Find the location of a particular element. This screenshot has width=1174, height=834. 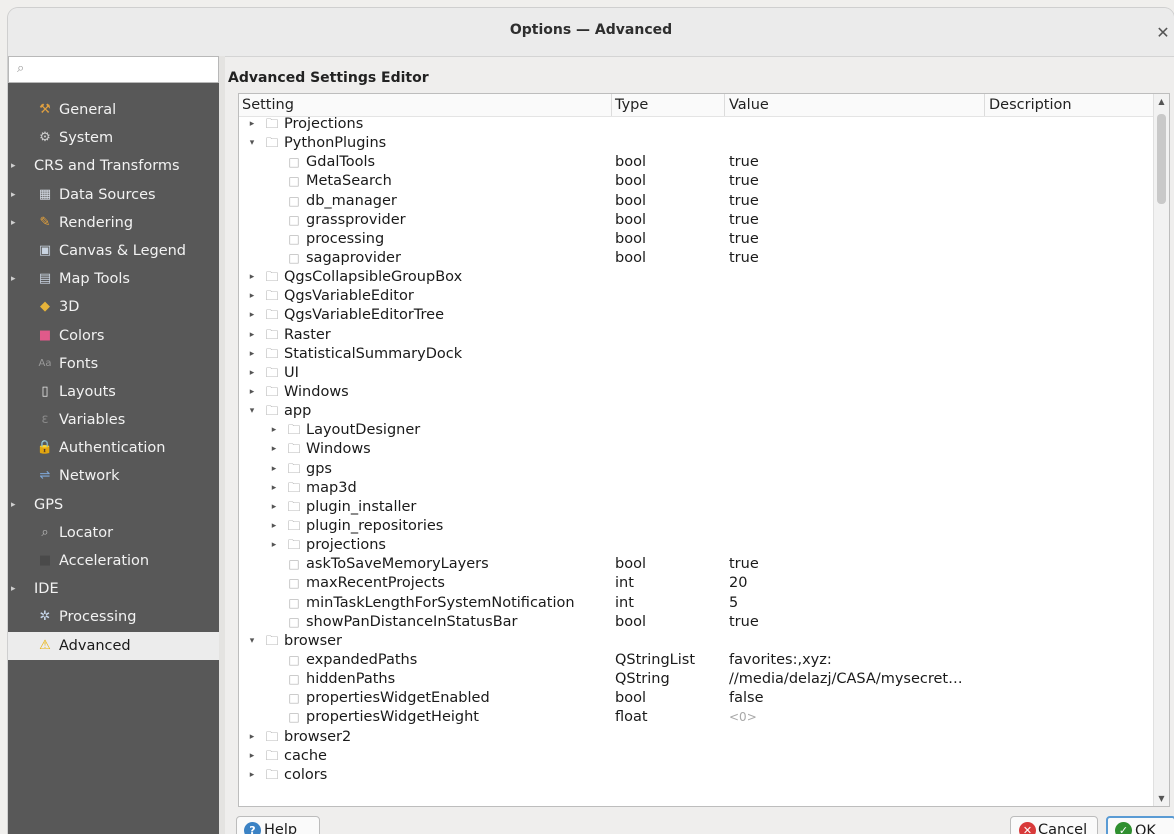

sidebar-item: ▸ ▦ Data Sources is located at coordinates (113, 195).